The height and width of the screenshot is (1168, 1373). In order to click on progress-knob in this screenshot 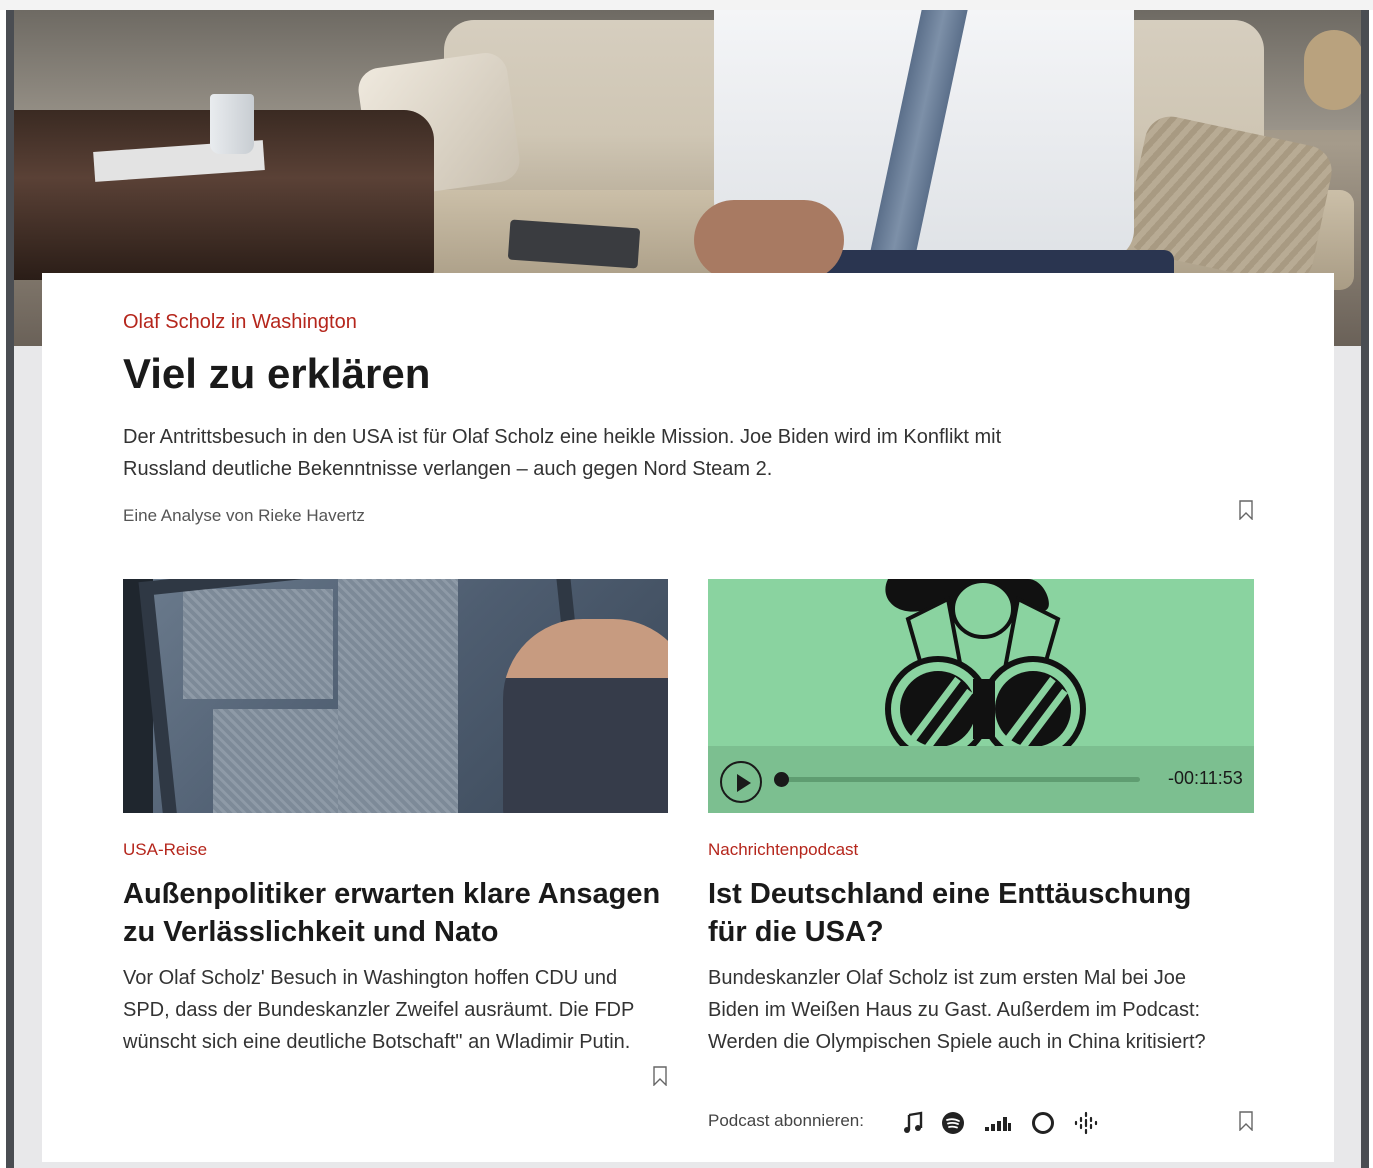, I will do `click(781, 779)`.